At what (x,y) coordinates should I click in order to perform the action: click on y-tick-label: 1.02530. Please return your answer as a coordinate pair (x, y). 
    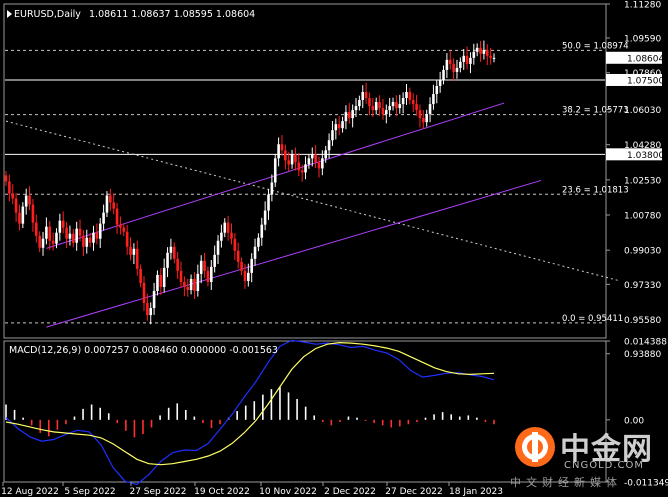
    Looking at the image, I should click on (642, 181).